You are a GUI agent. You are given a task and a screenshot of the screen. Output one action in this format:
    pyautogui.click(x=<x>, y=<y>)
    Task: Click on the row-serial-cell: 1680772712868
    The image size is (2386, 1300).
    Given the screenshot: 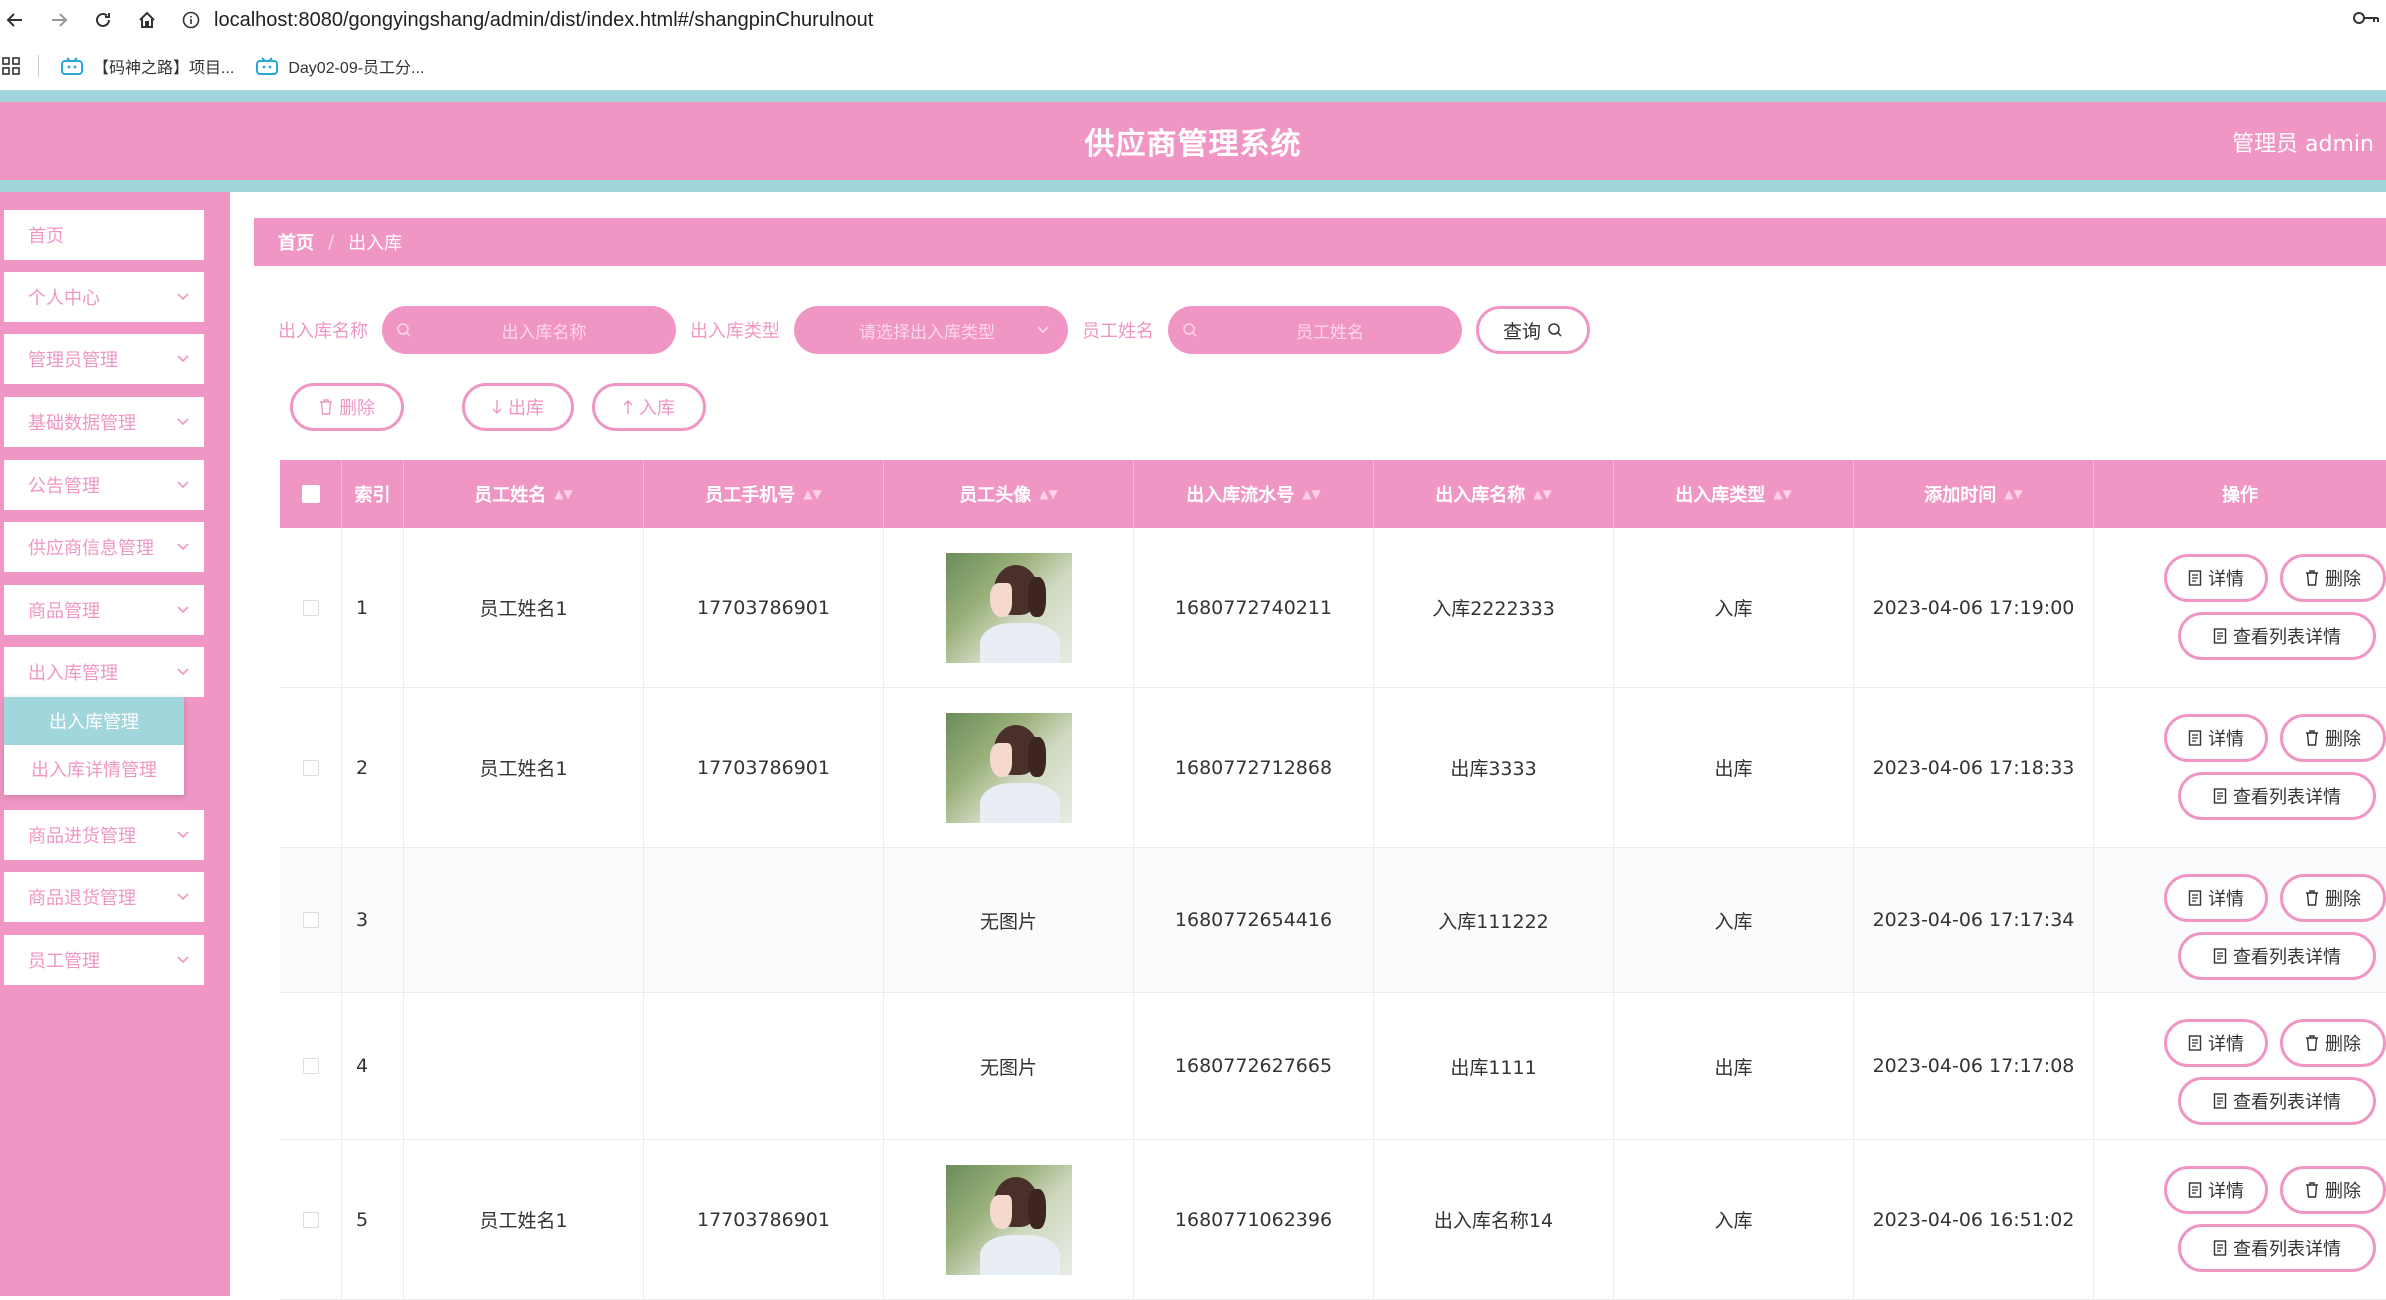 What is the action you would take?
    pyautogui.click(x=1254, y=767)
    